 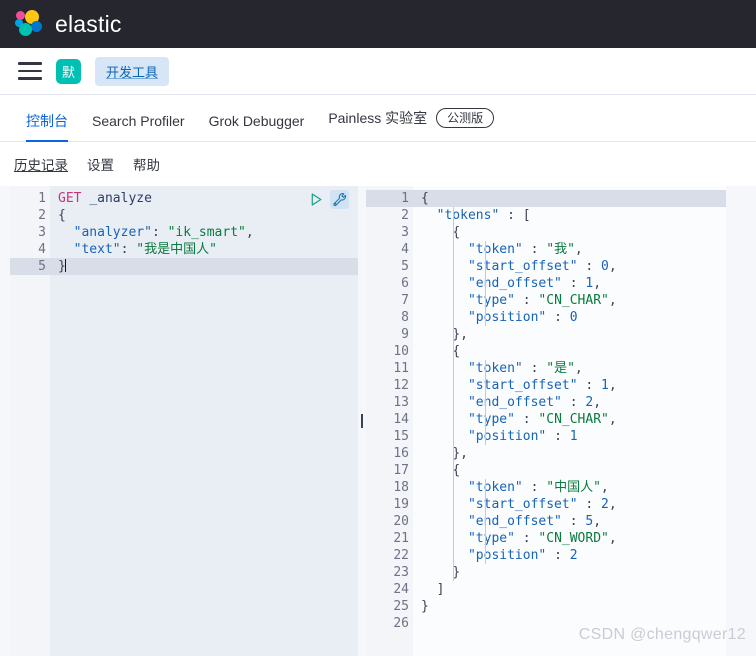 What do you see at coordinates (316, 199) in the screenshot?
I see `play-triangle-icon` at bounding box center [316, 199].